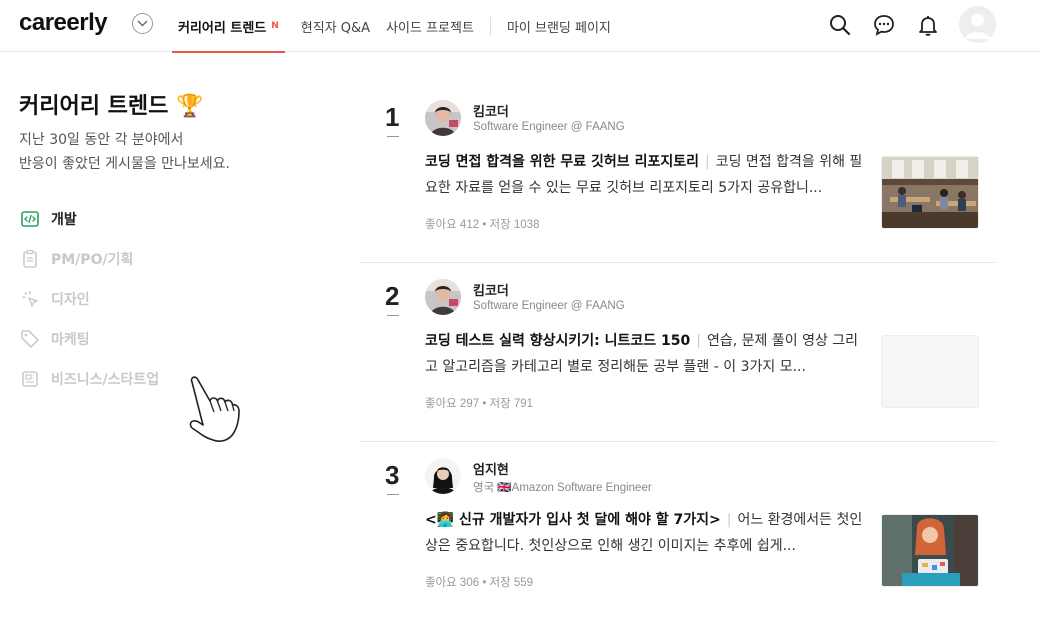  Describe the element at coordinates (479, 404) in the screenshot. I see `post-stats: 좋아요 297 • 저장 791` at that location.